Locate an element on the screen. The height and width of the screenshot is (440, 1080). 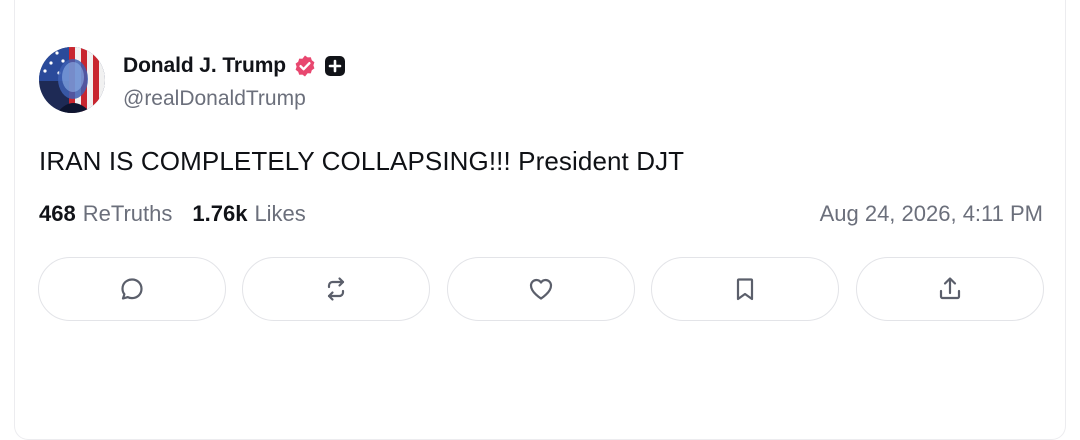
retruths-label: ReTruths is located at coordinates (128, 214).